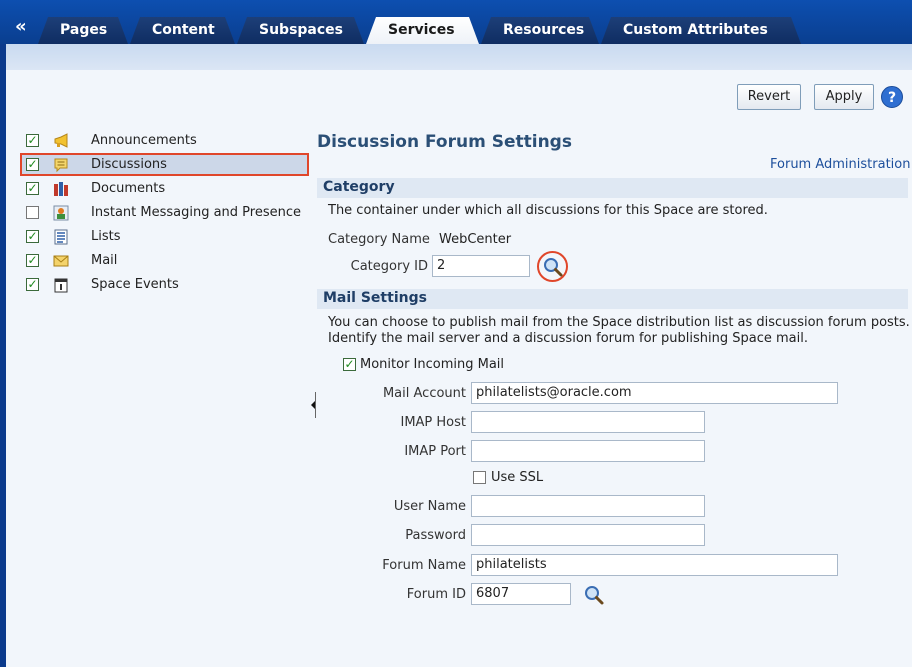 The image size is (912, 667). Describe the element at coordinates (594, 595) in the screenshot. I see `forum-search-icon` at that location.